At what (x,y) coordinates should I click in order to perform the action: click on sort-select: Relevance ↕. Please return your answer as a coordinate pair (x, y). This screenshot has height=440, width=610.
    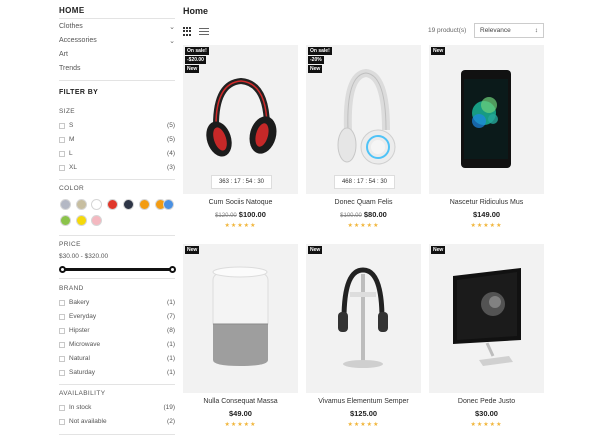
    Looking at the image, I should click on (509, 30).